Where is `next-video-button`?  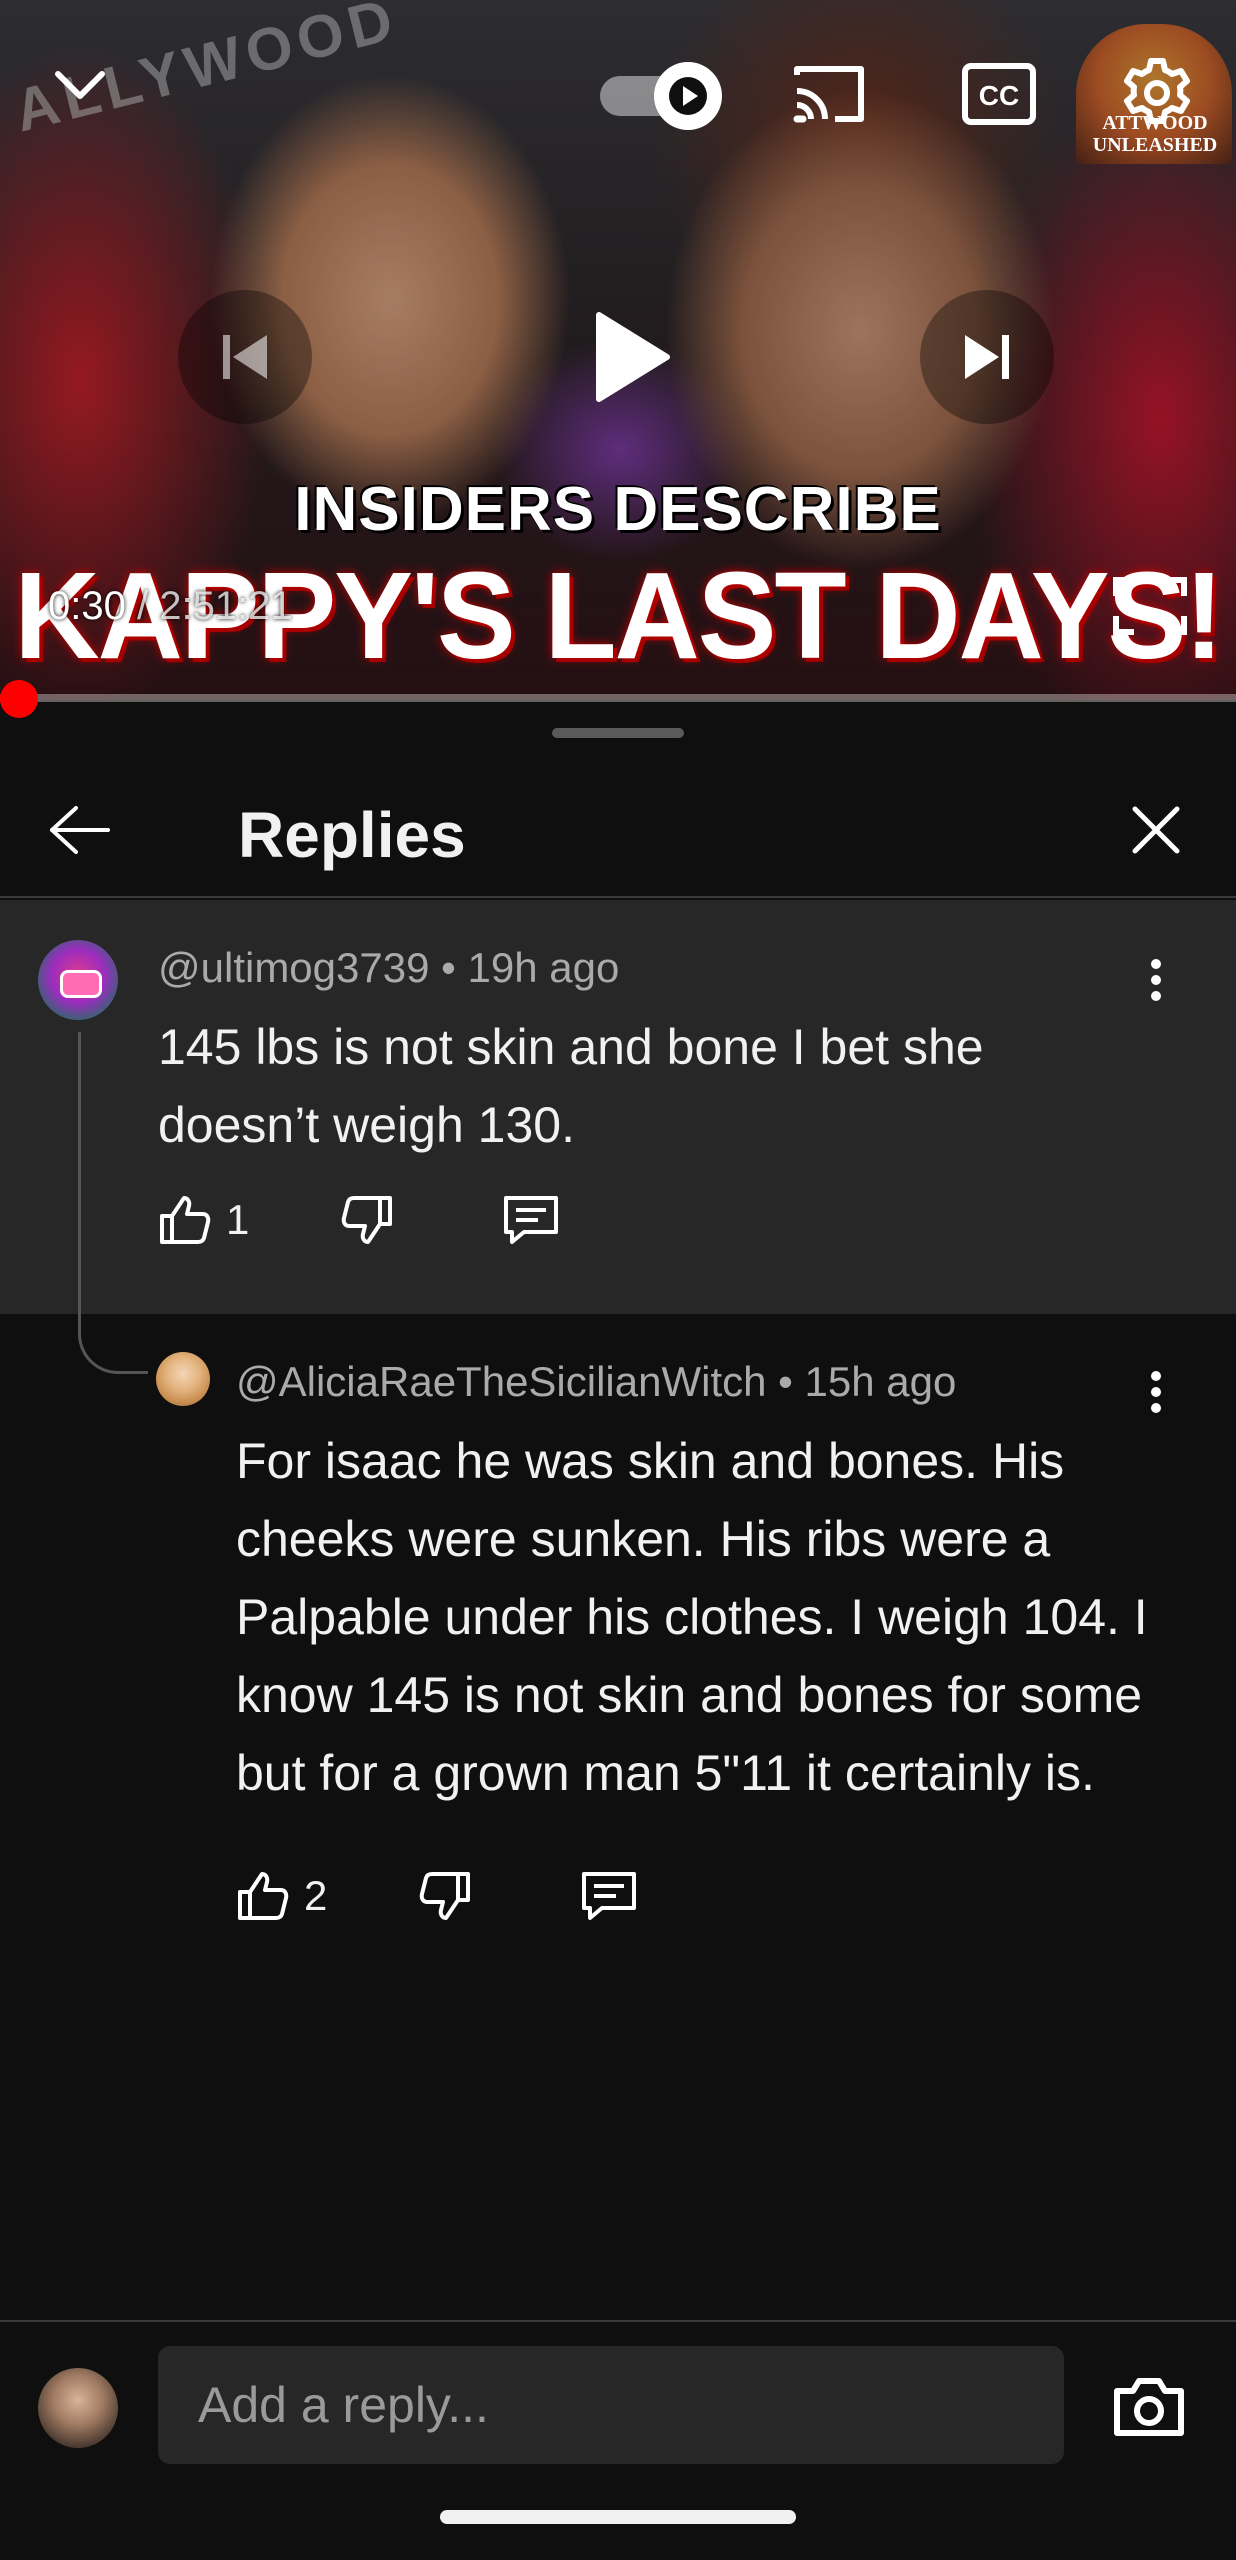
next-video-button is located at coordinates (987, 357).